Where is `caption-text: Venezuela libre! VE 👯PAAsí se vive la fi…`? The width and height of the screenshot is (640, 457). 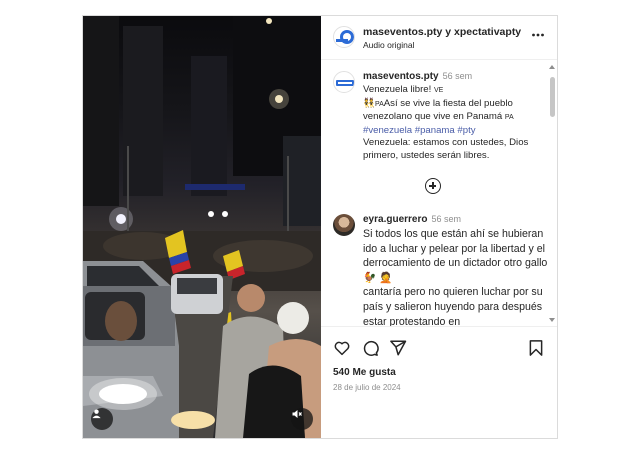
caption-text: Venezuela libre! VE 👯PAAsí se vive la fi… is located at coordinates (455, 123).